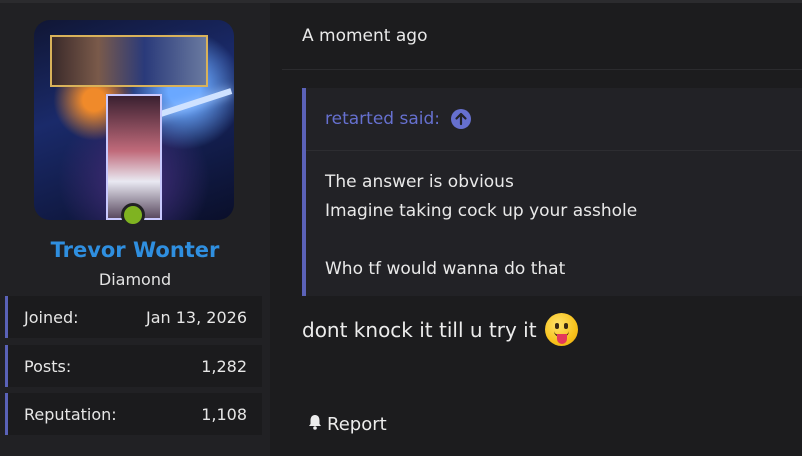 The height and width of the screenshot is (456, 802). Describe the element at coordinates (48, 366) in the screenshot. I see `stat-label: Posts:` at that location.